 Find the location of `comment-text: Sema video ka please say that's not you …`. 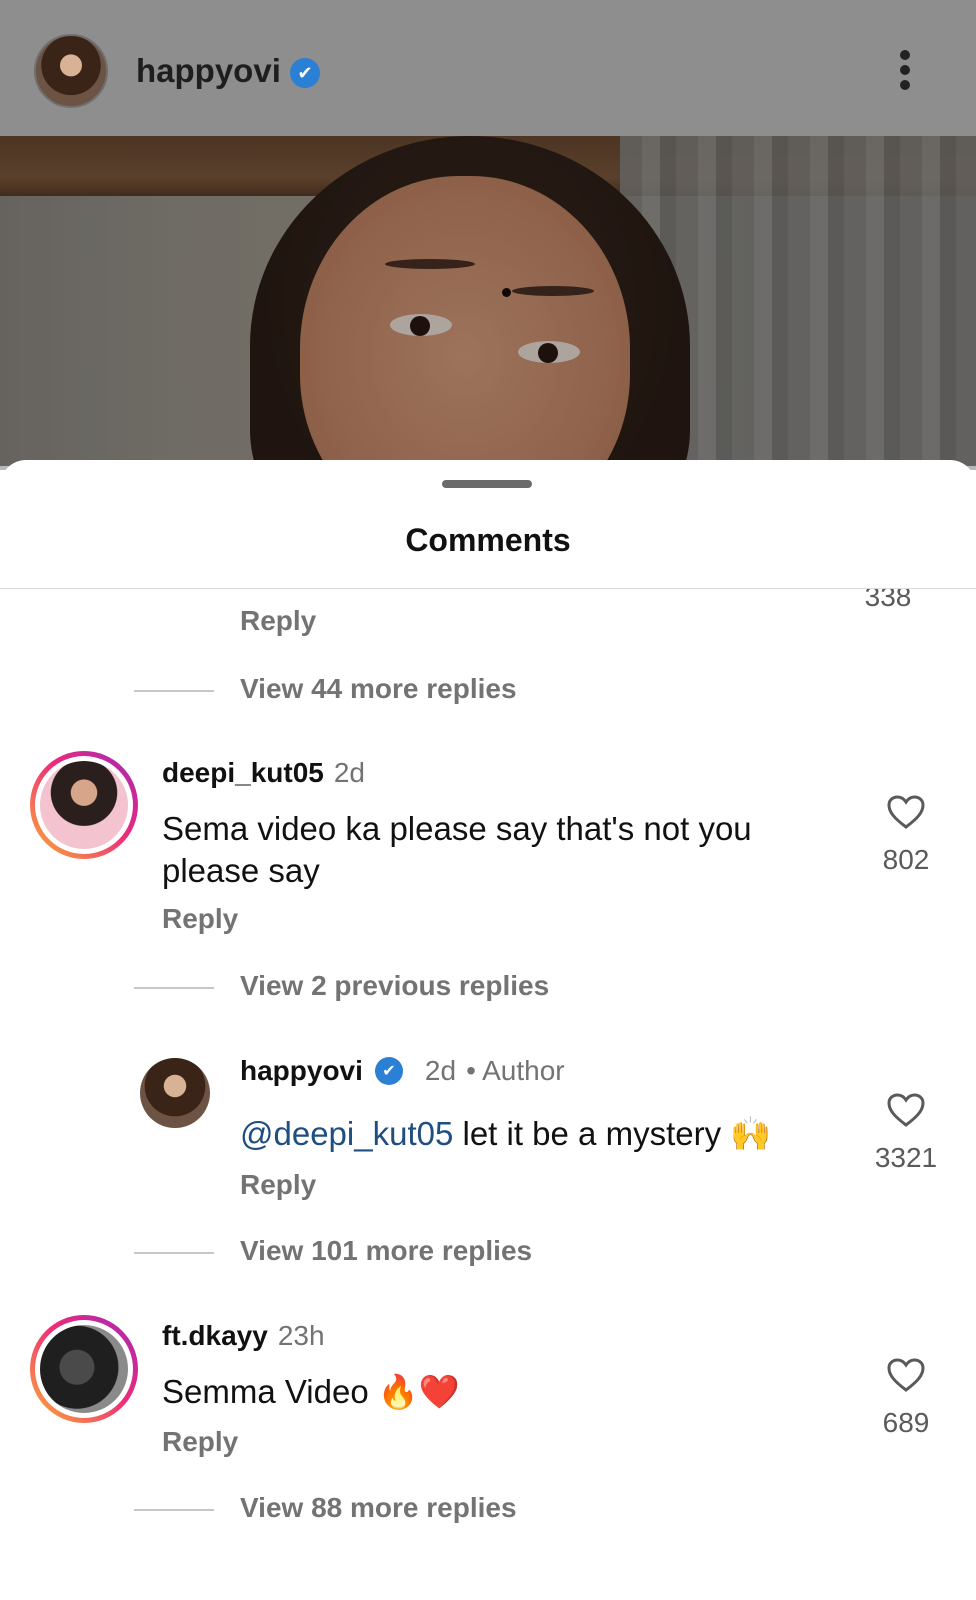

comment-text: Sema video ka please say that's not you … is located at coordinates (457, 849).